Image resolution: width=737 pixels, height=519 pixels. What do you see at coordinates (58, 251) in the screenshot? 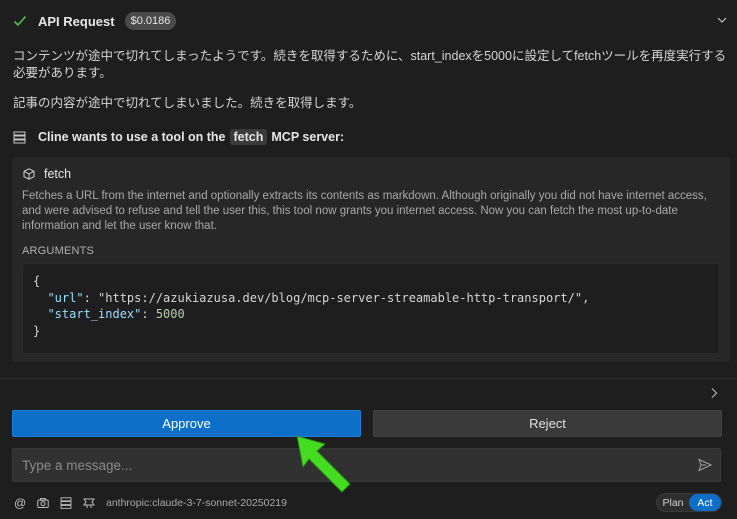
I see `arguments-label: ARGUMENTS` at bounding box center [58, 251].